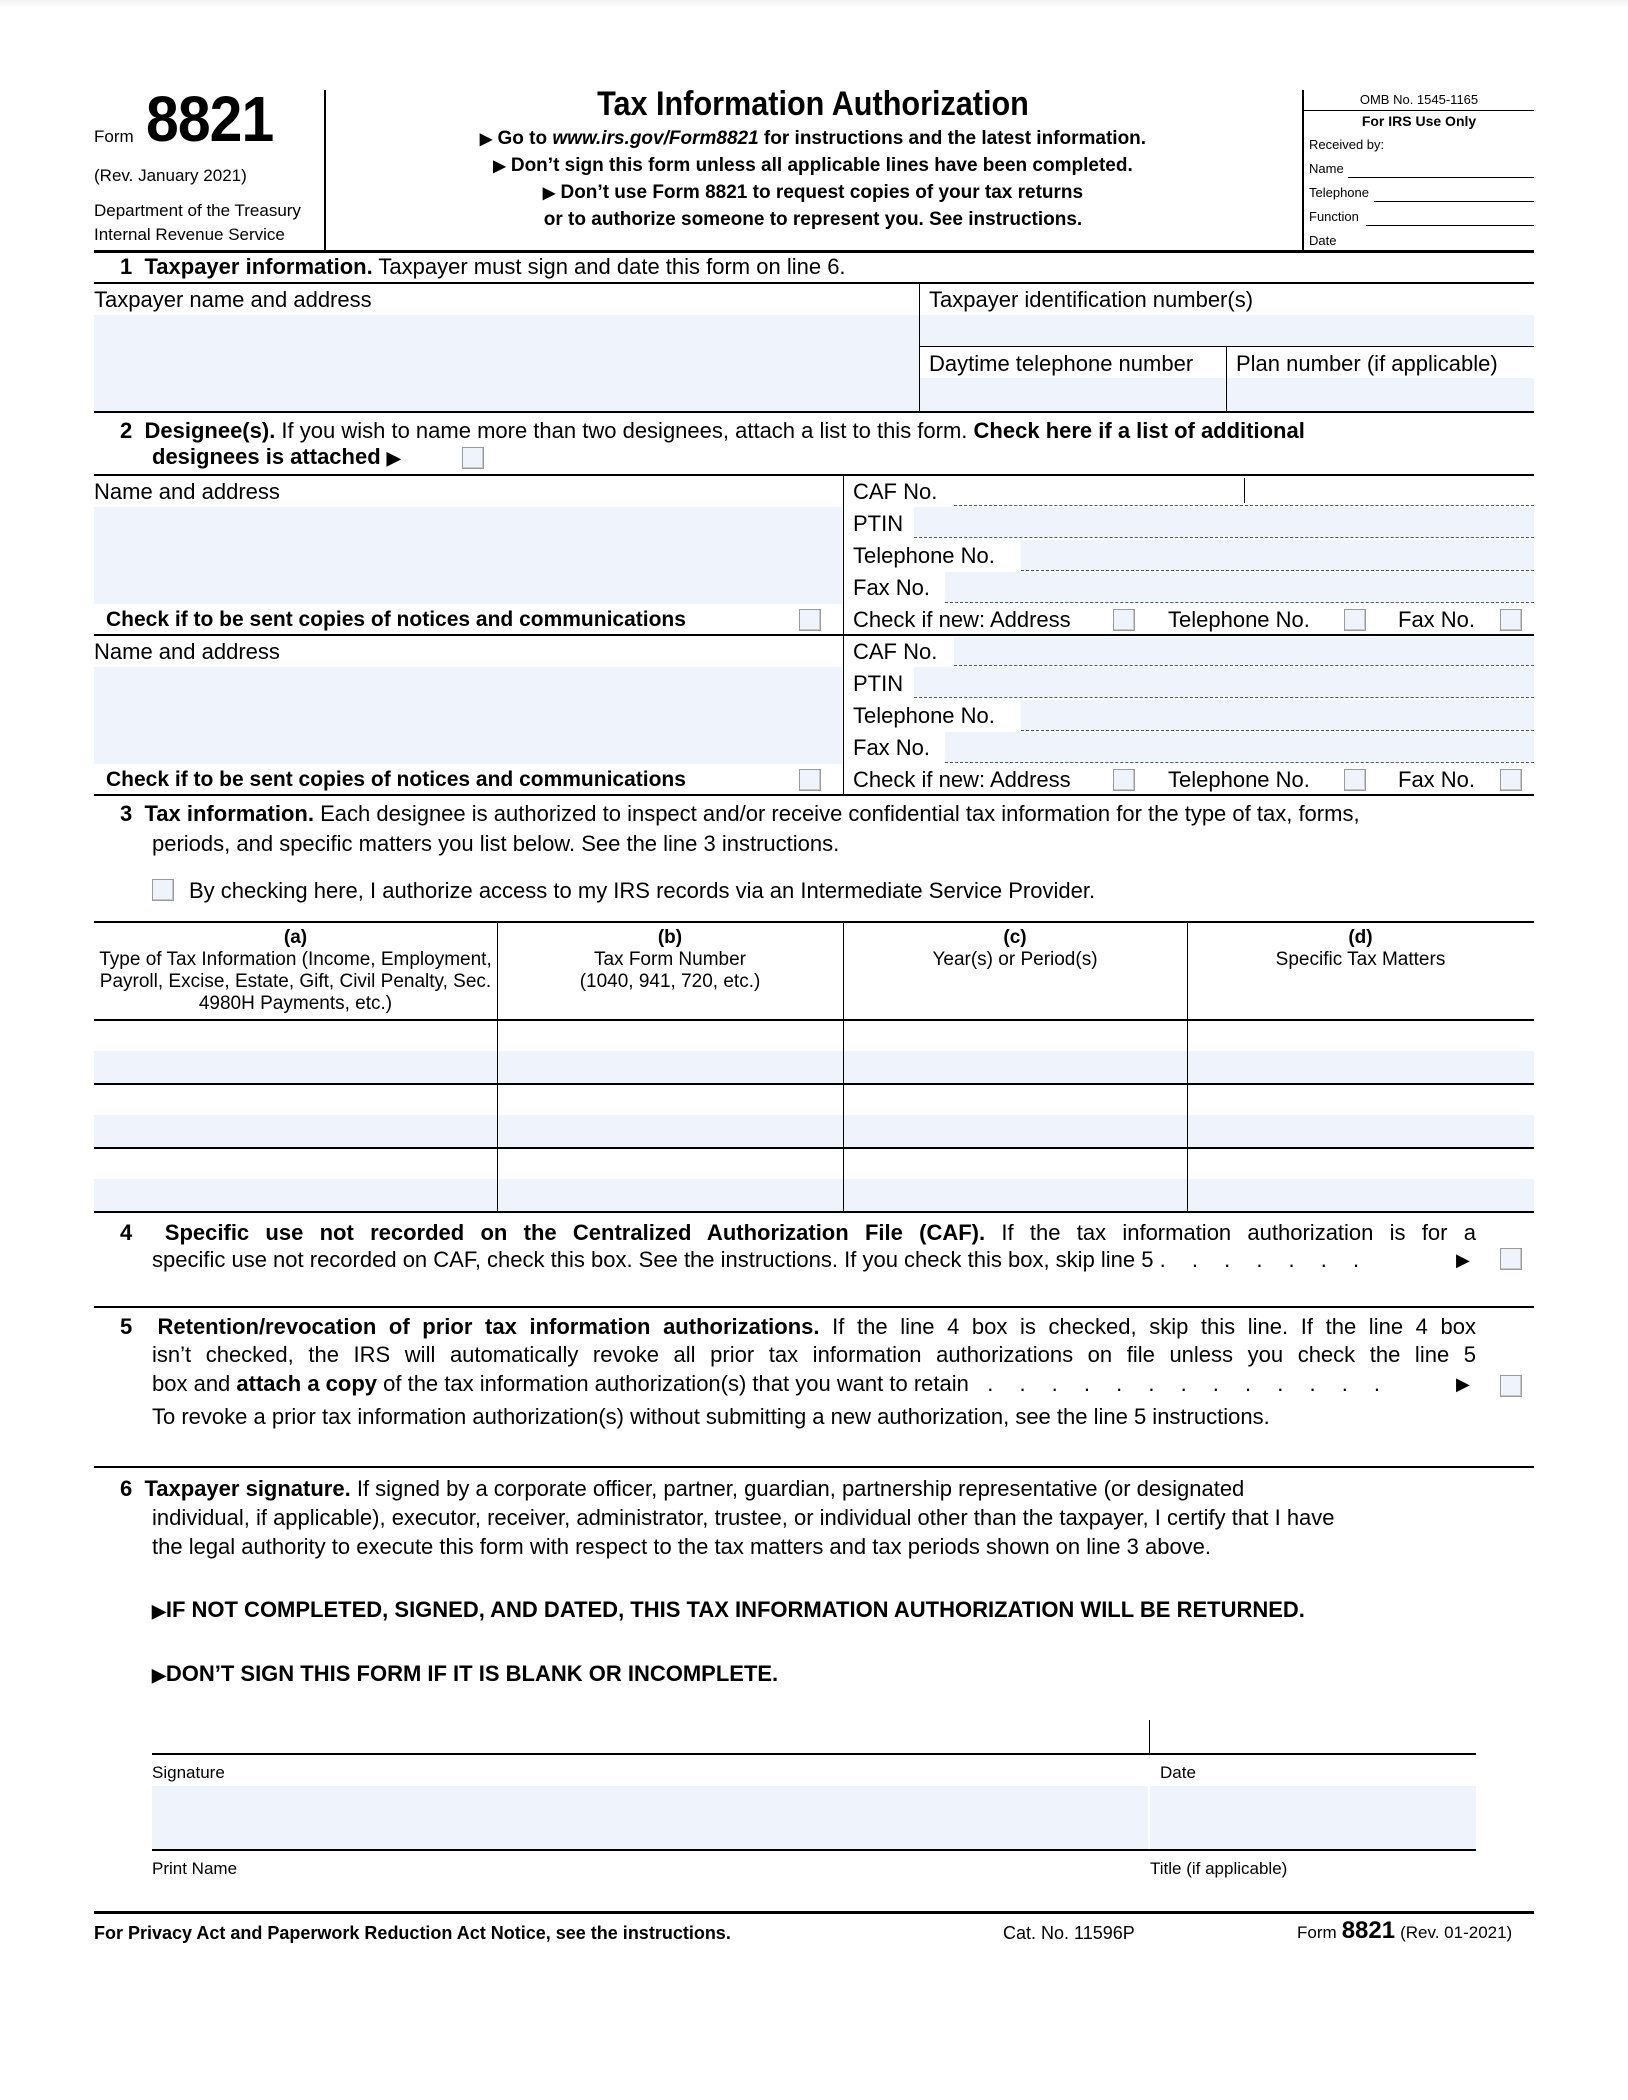 This screenshot has width=1628, height=2100. Describe the element at coordinates (163, 890) in the screenshot. I see `isp-checkbox` at that location.